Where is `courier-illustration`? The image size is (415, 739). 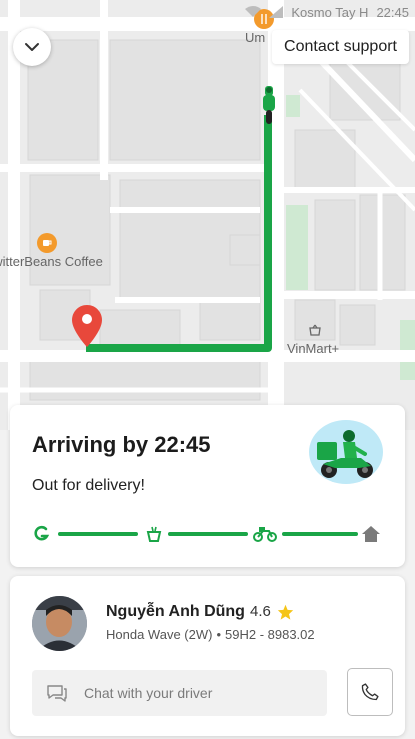 courier-illustration is located at coordinates (346, 452).